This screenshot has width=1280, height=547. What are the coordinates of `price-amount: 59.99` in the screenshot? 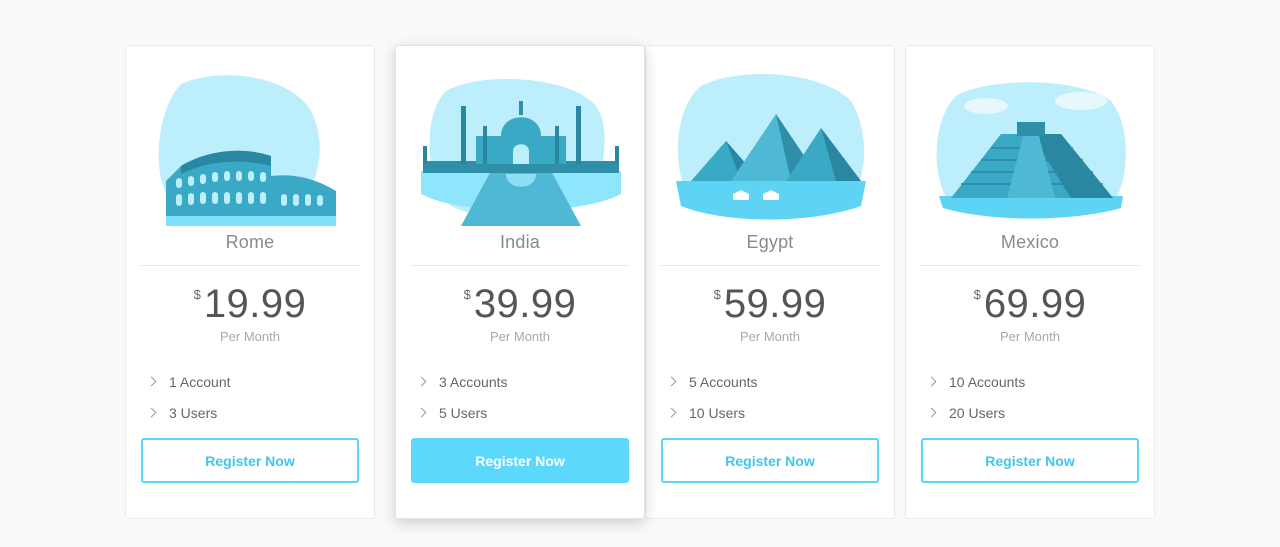 It's located at (775, 304).